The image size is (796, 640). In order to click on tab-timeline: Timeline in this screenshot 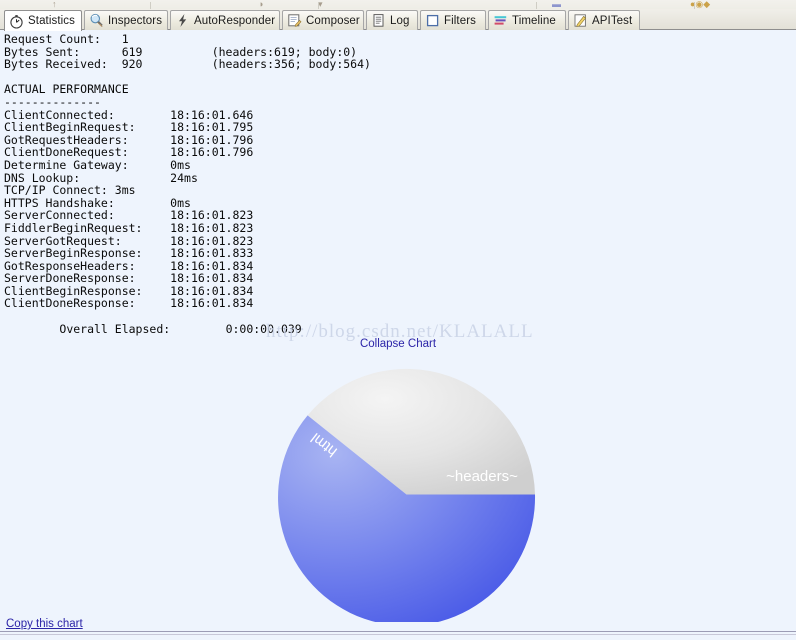, I will do `click(527, 20)`.